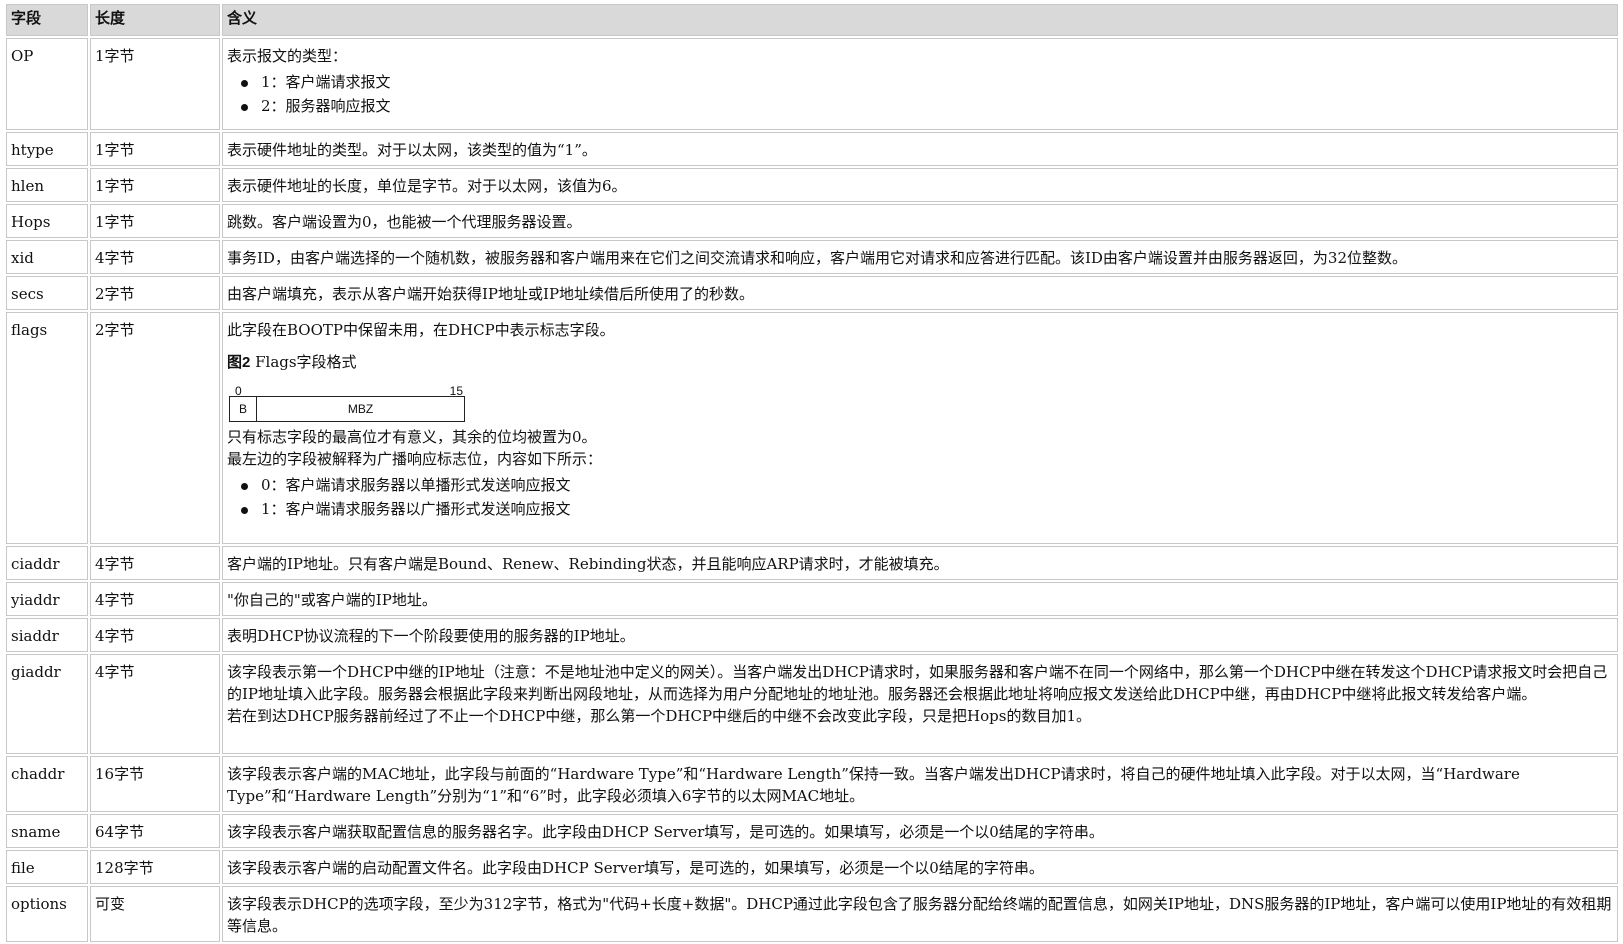 This screenshot has width=1623, height=944. Describe the element at coordinates (927, 509) in the screenshot. I see `list-item: 1：客户端请求服务器以广播形式发送响应报文` at that location.